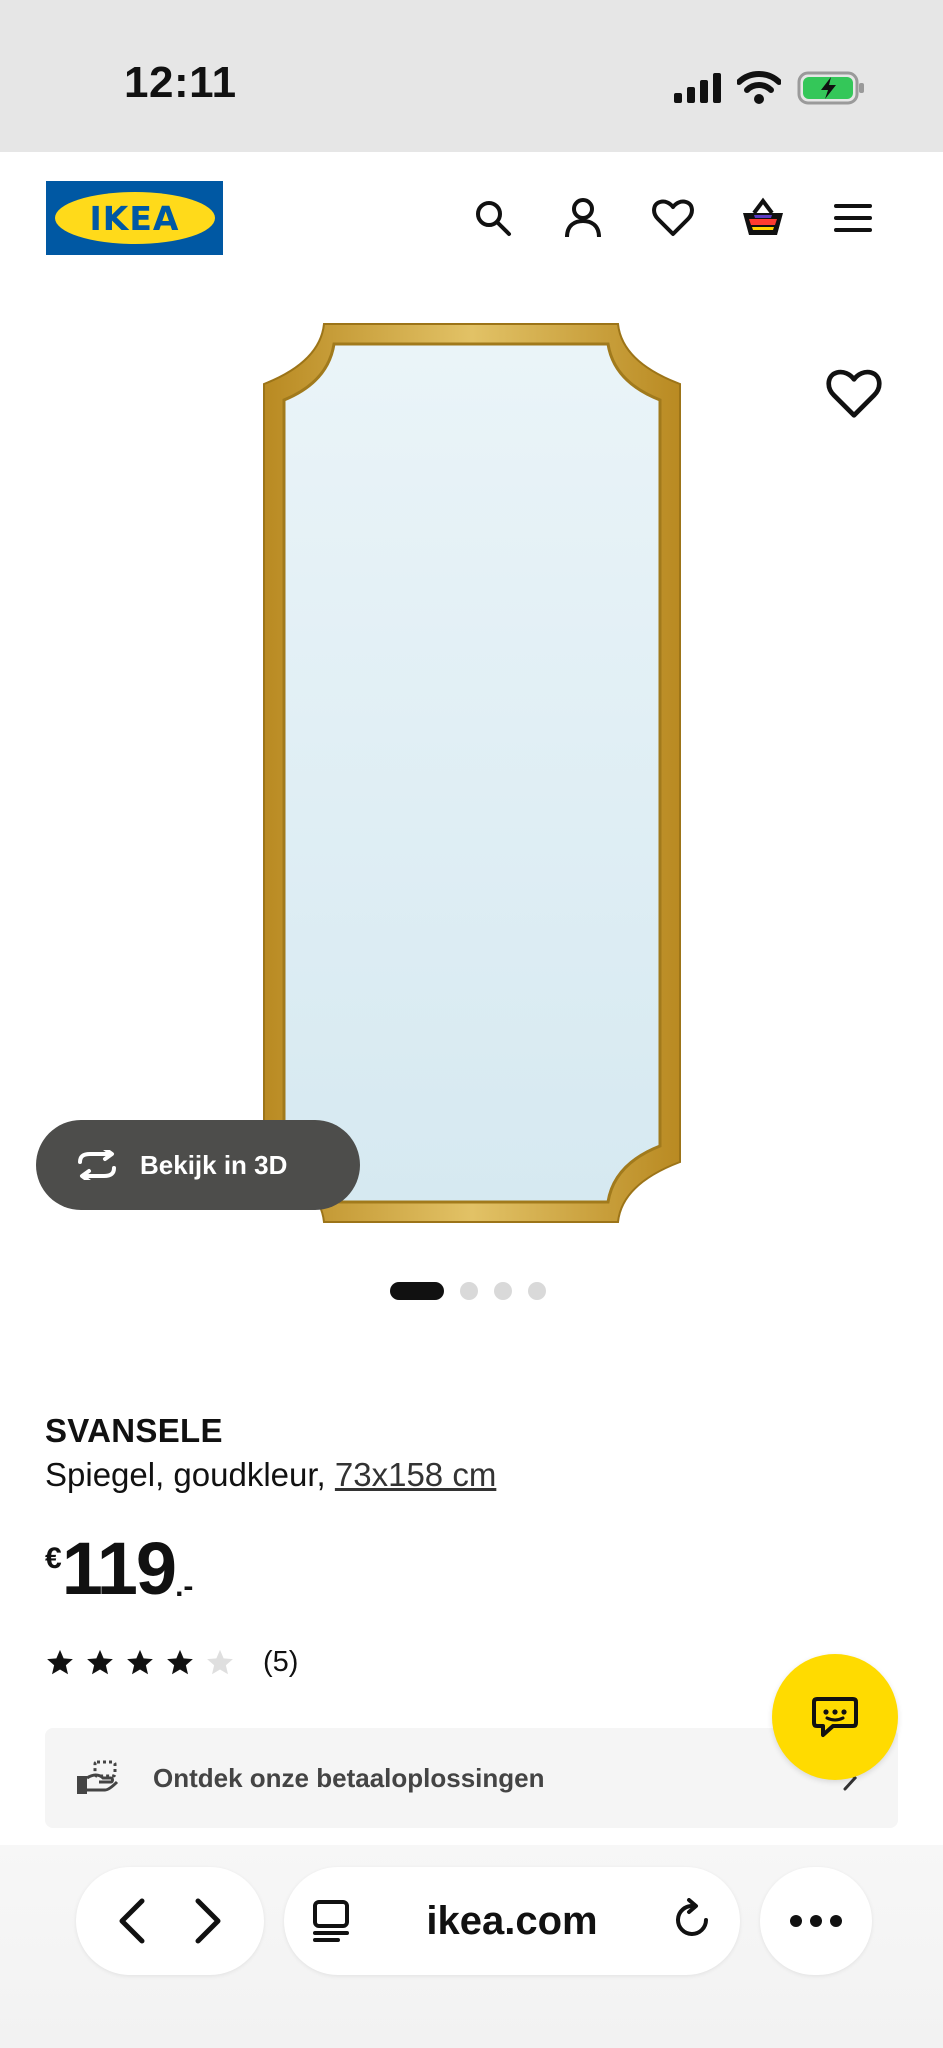 The image size is (943, 2048). I want to click on status-icons, so click(770, 88).